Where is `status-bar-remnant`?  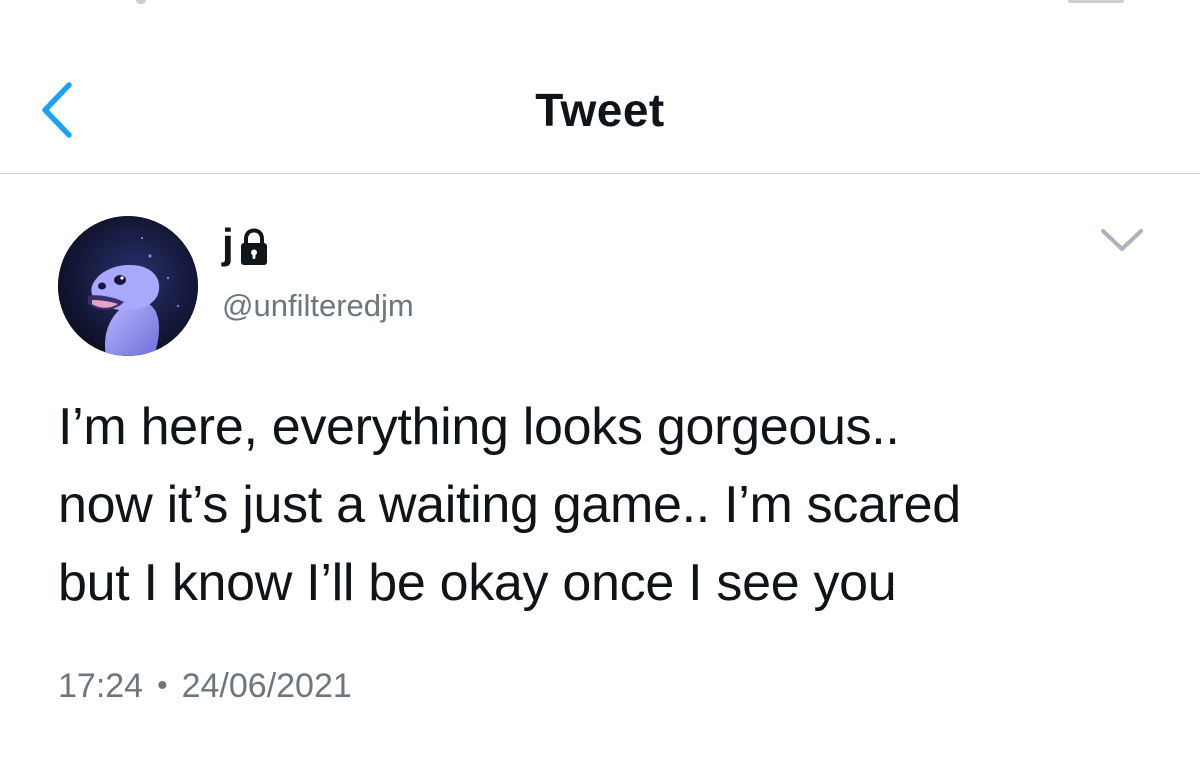 status-bar-remnant is located at coordinates (600, 4).